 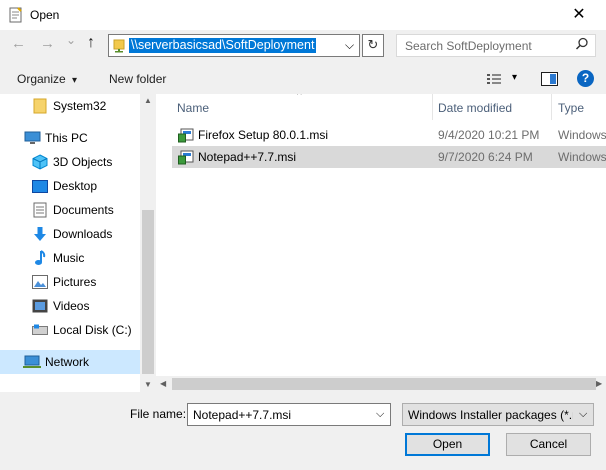 I want to click on address-bar: \\serverbasicsad\SoftDeployment ⌵, so click(x=234, y=45).